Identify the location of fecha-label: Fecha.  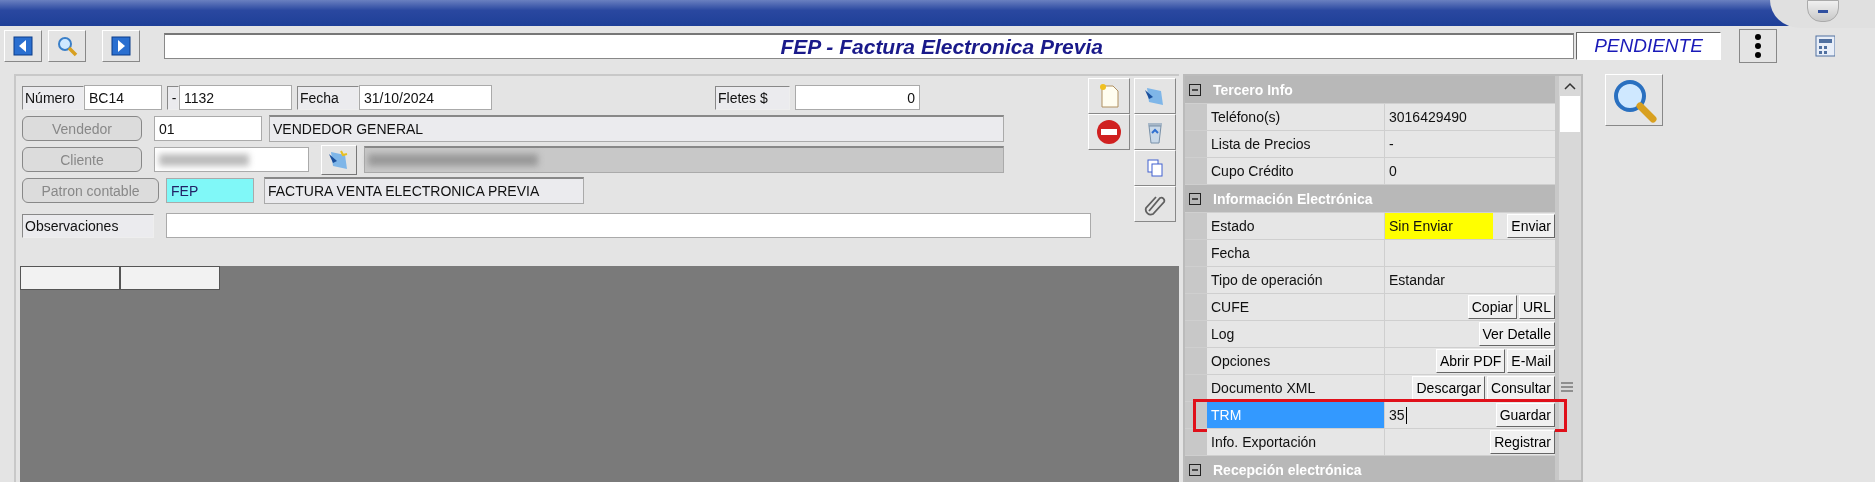
(328, 97).